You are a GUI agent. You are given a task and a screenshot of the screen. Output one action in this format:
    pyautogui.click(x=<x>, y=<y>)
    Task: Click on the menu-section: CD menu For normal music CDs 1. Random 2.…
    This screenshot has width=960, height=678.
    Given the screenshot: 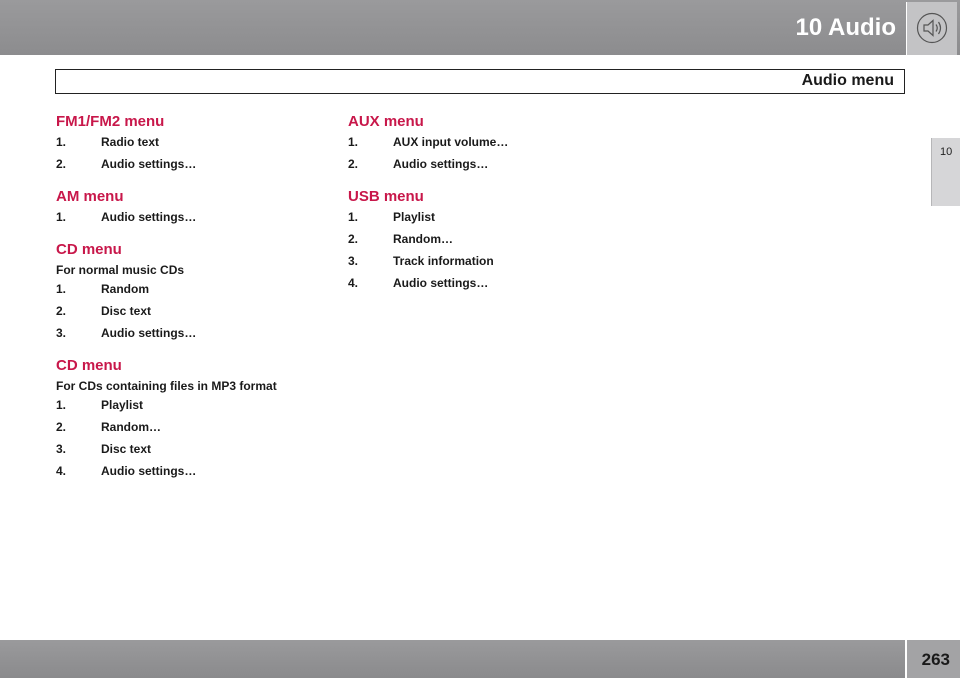 What is the action you would take?
    pyautogui.click(x=191, y=290)
    